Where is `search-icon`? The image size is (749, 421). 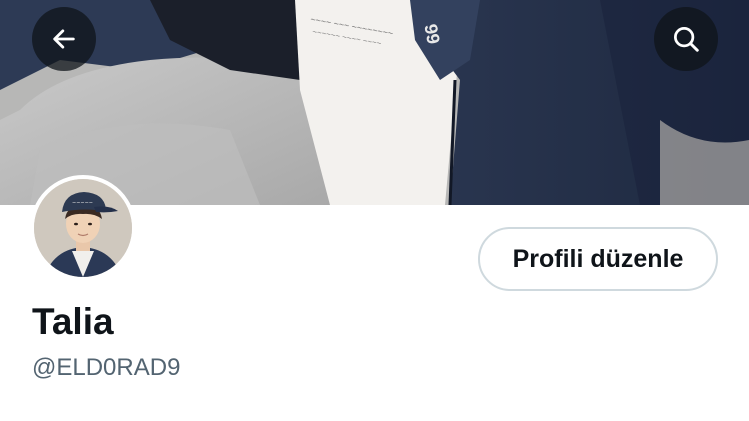 search-icon is located at coordinates (686, 39).